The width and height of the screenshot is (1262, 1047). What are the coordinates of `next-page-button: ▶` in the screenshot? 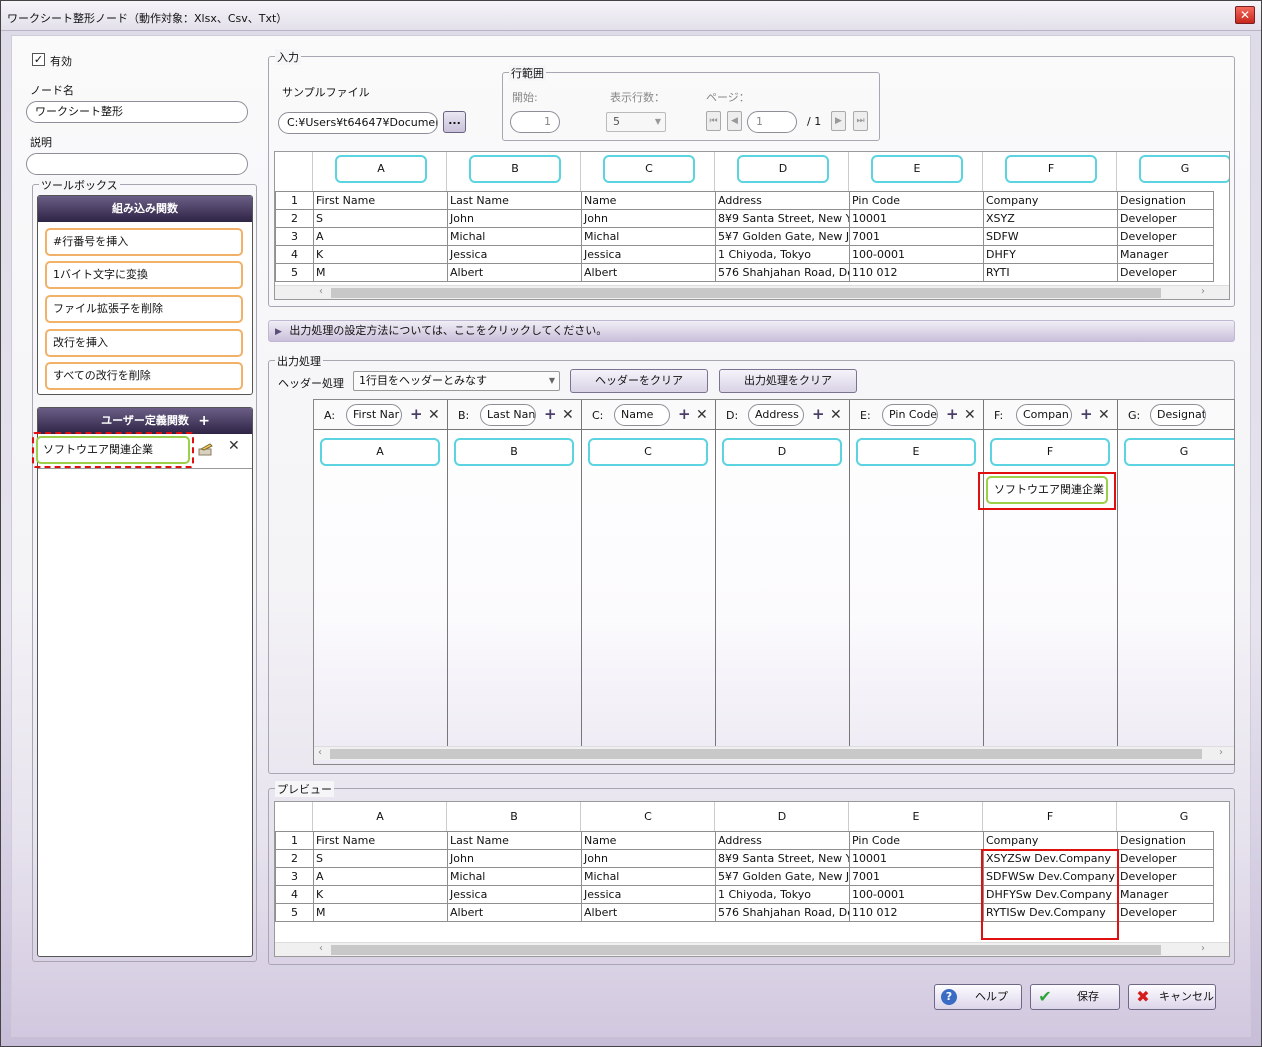 It's located at (838, 121).